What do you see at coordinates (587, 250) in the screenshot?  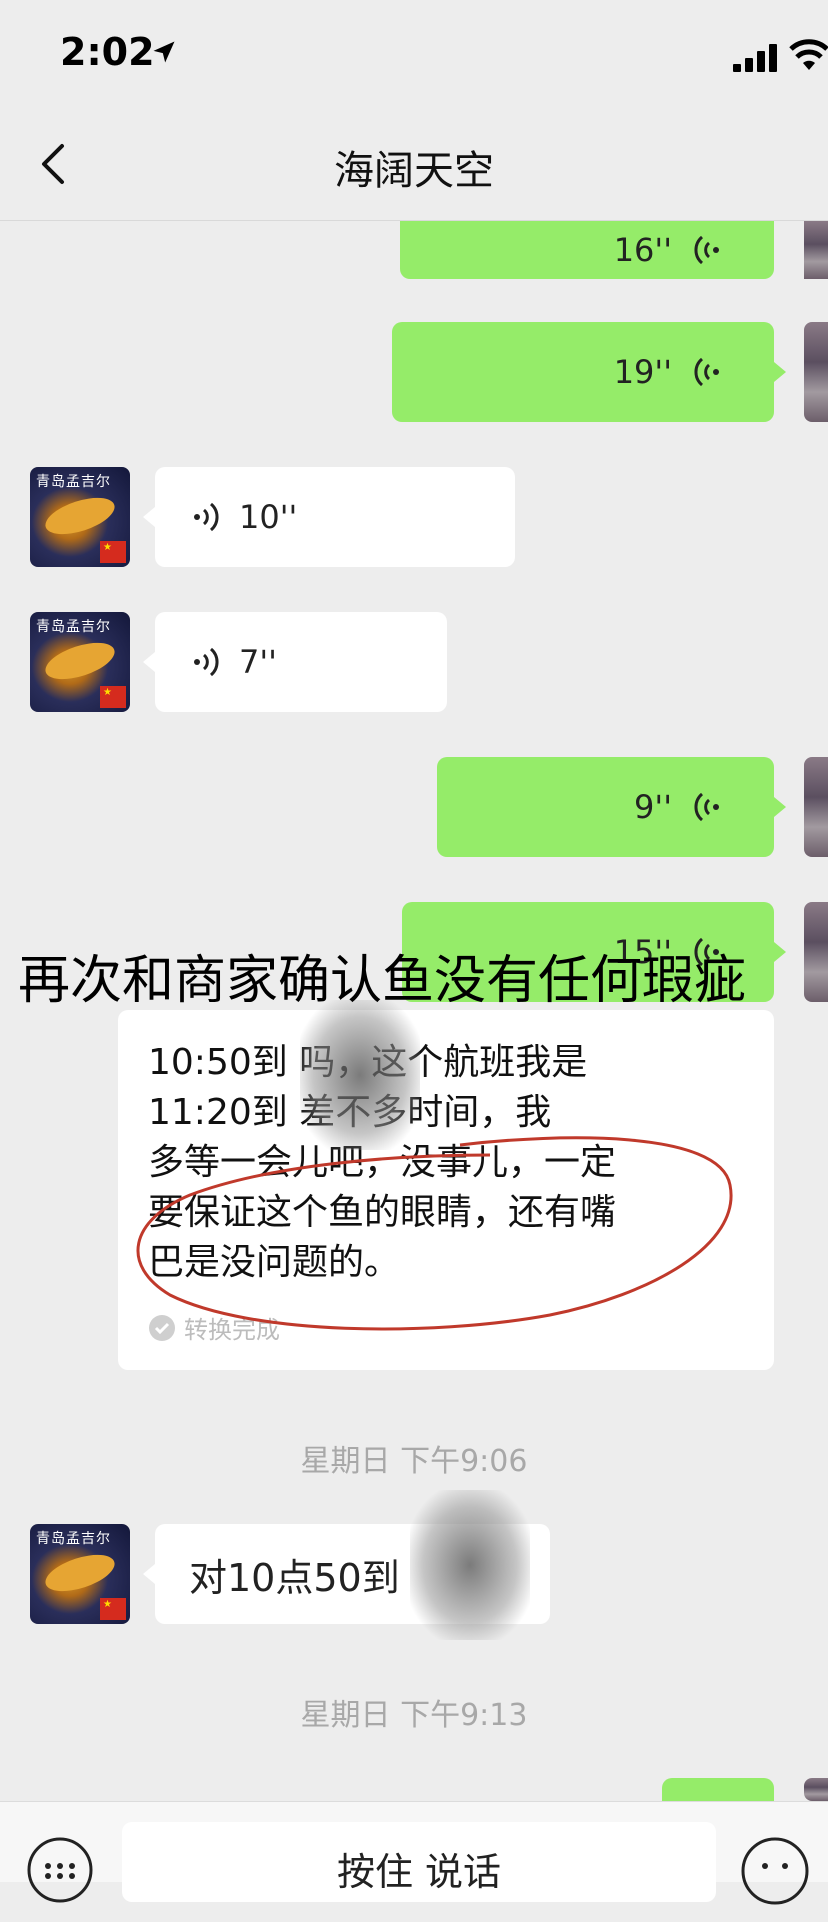 I see `voice-message-out: 16''` at bounding box center [587, 250].